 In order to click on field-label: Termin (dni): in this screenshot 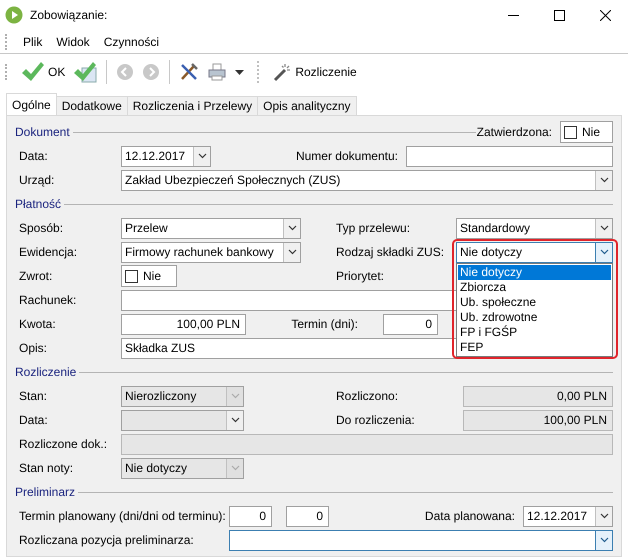, I will do `click(324, 324)`.